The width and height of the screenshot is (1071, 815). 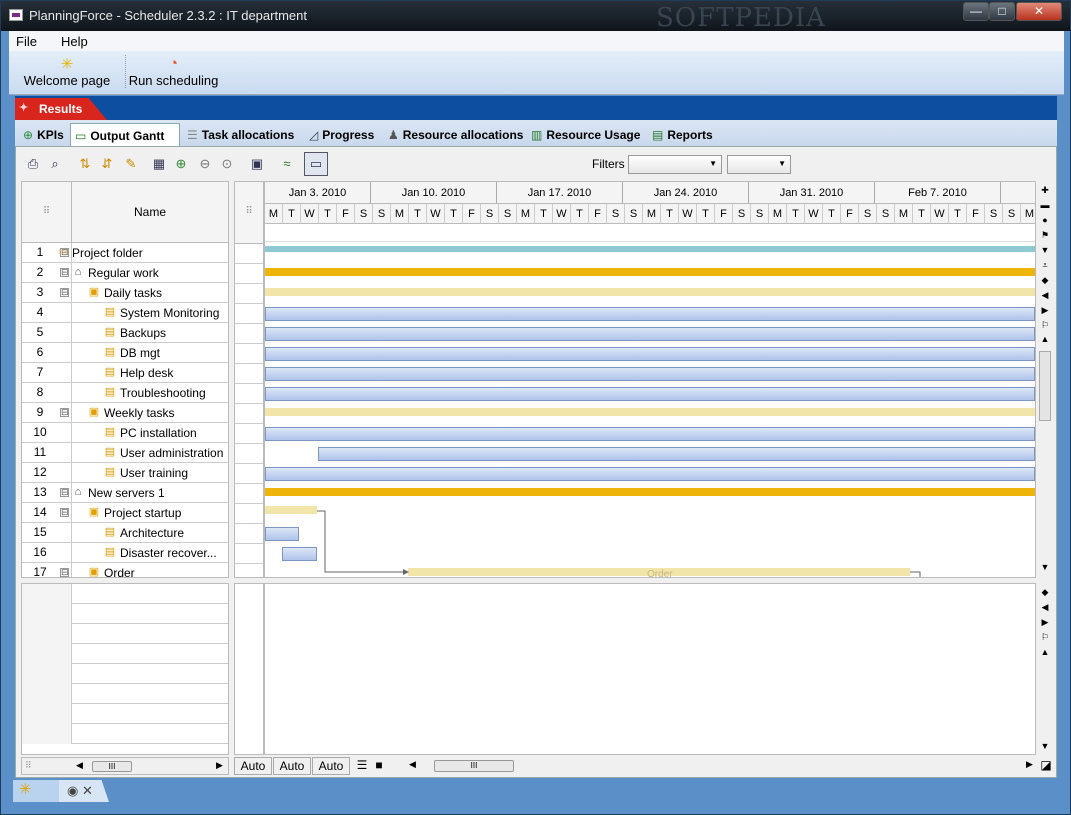 I want to click on tab-resource-usage: ▥ Resource Usage, so click(x=585, y=134).